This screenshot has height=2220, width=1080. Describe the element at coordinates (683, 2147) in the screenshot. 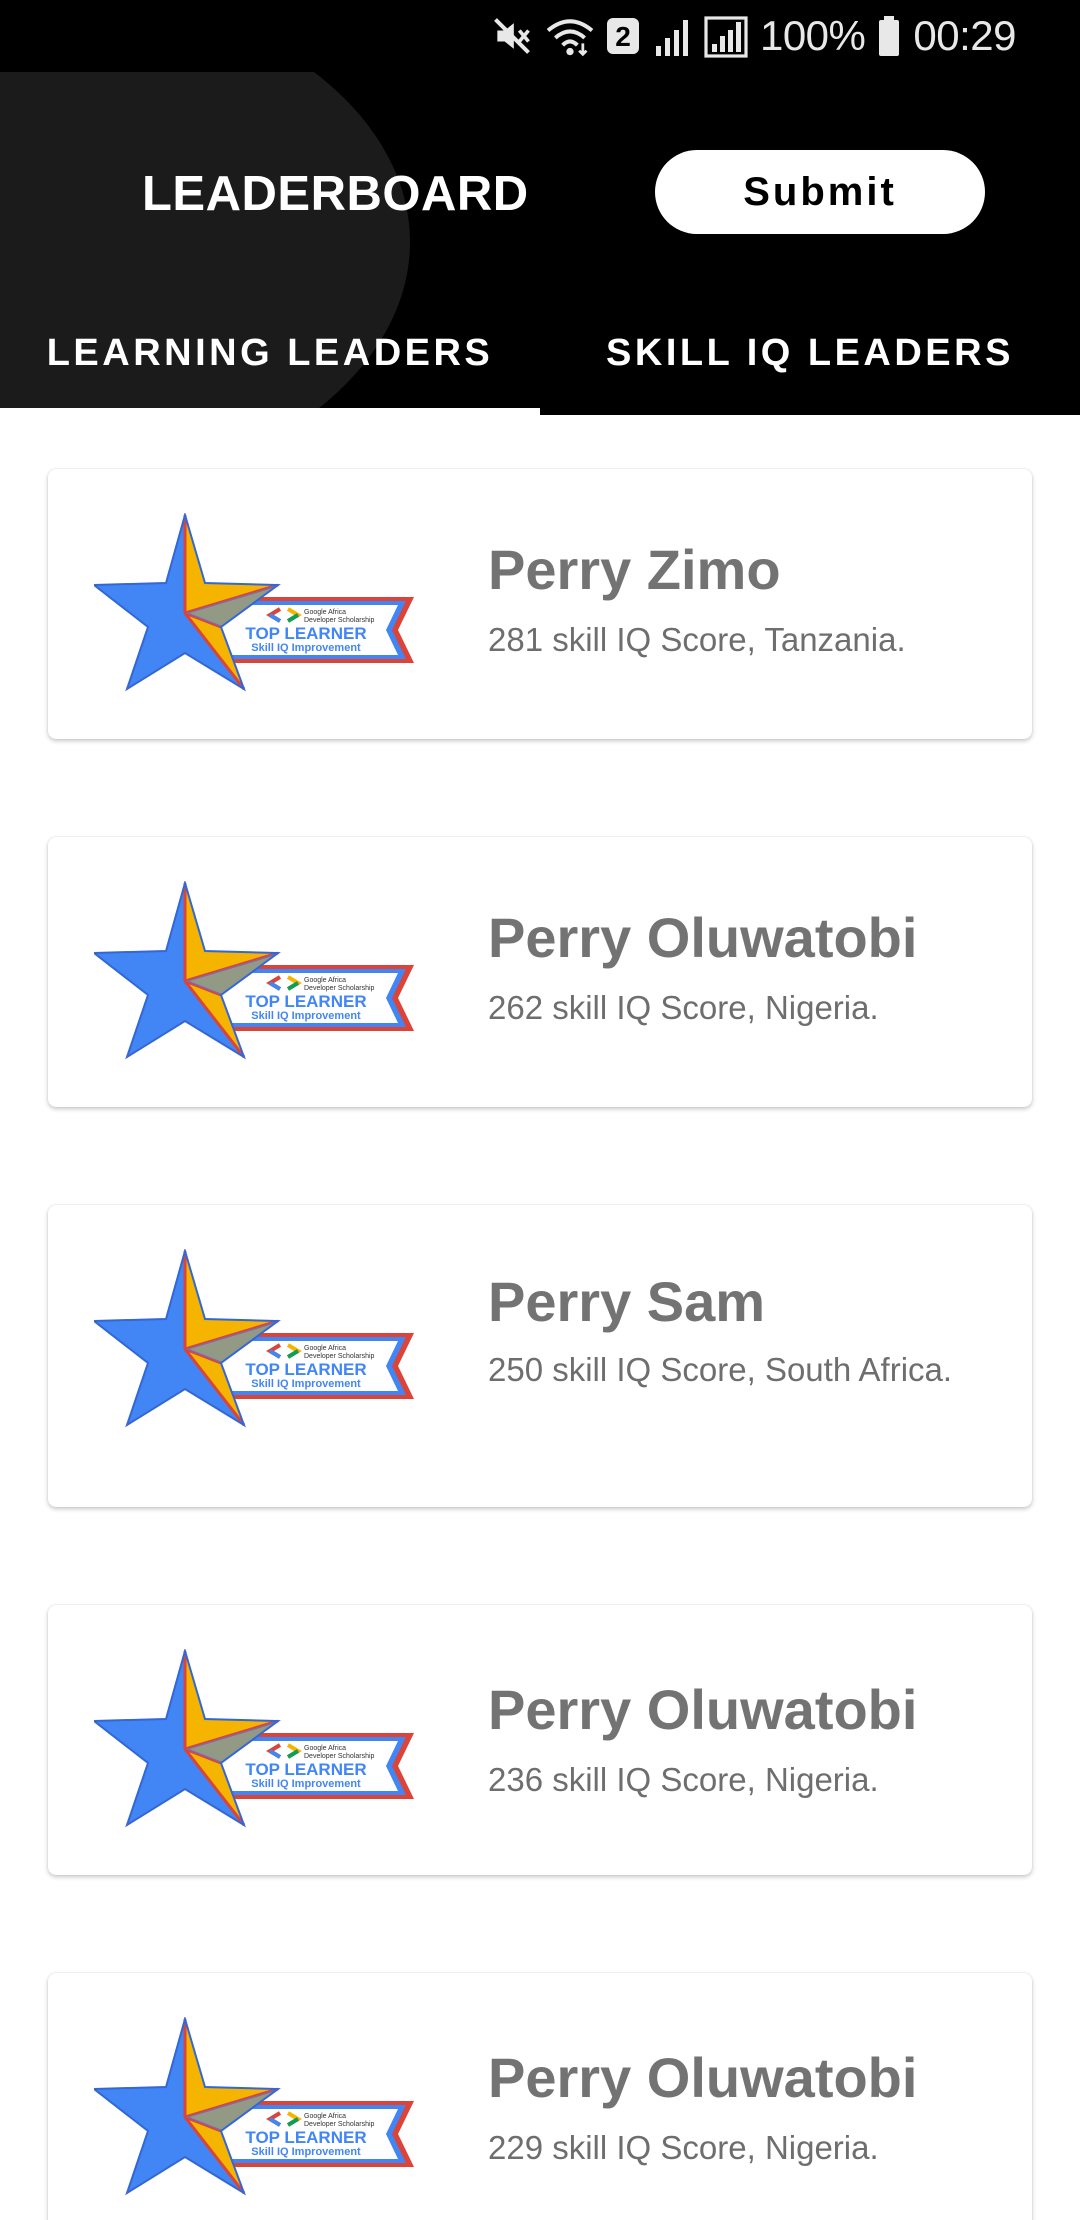

I see `leader-score-country: 229 skill IQ Score, Nigeria.` at that location.